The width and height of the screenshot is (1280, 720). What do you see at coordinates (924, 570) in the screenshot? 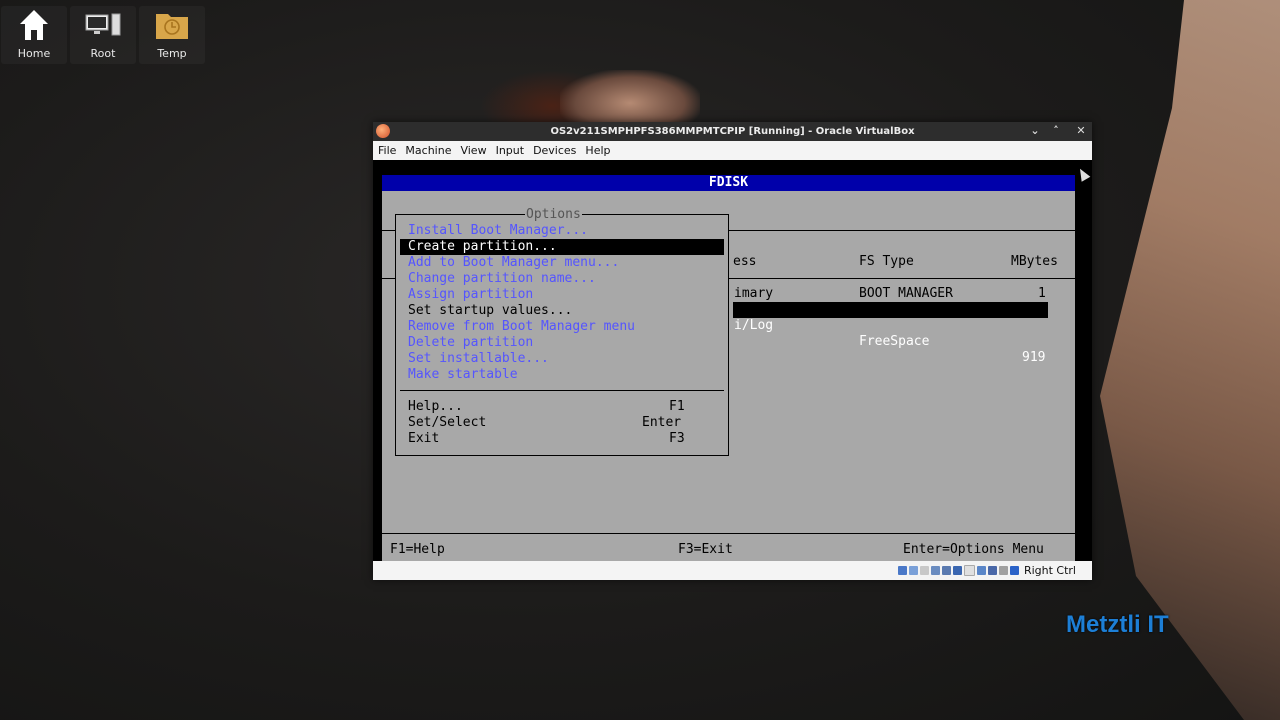
I see `audio-icon` at bounding box center [924, 570].